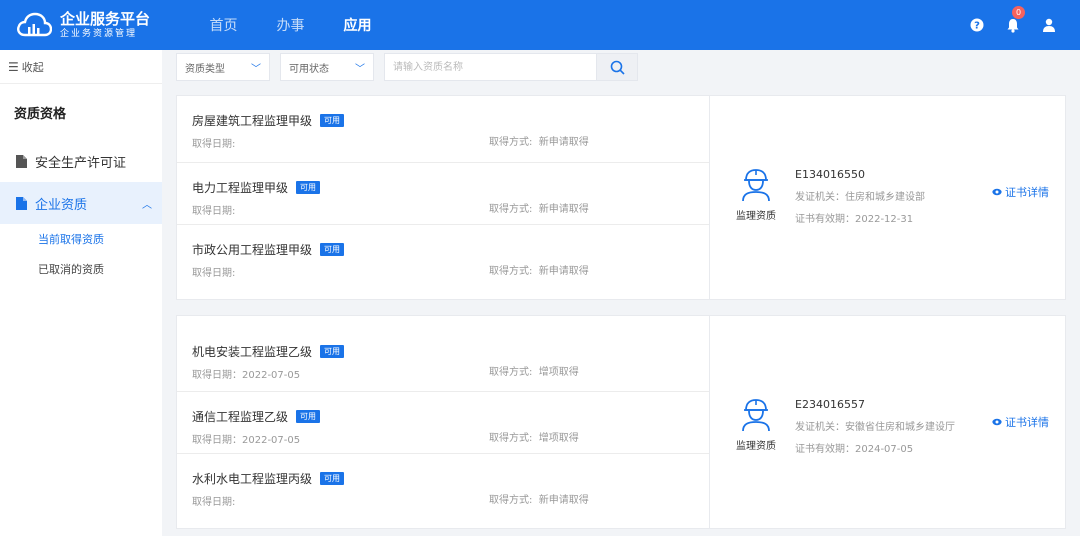  I want to click on list-item: 房屋建筑工程监理甲级 可用 取得日期: 取得方式: 新申请取得, so click(443, 129).